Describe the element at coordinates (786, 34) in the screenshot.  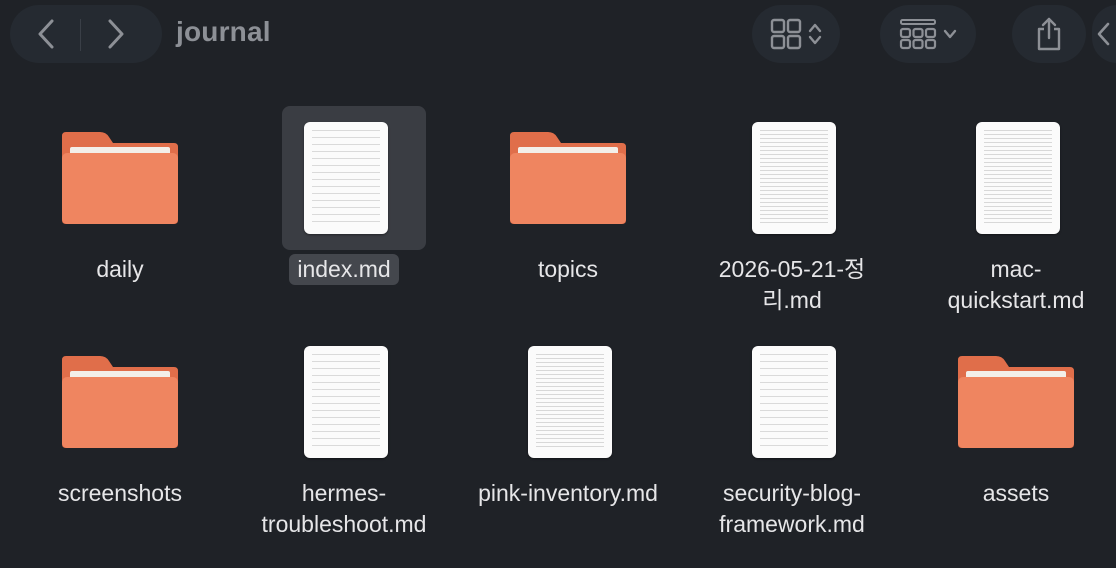
I see `icon-grid-icon` at that location.